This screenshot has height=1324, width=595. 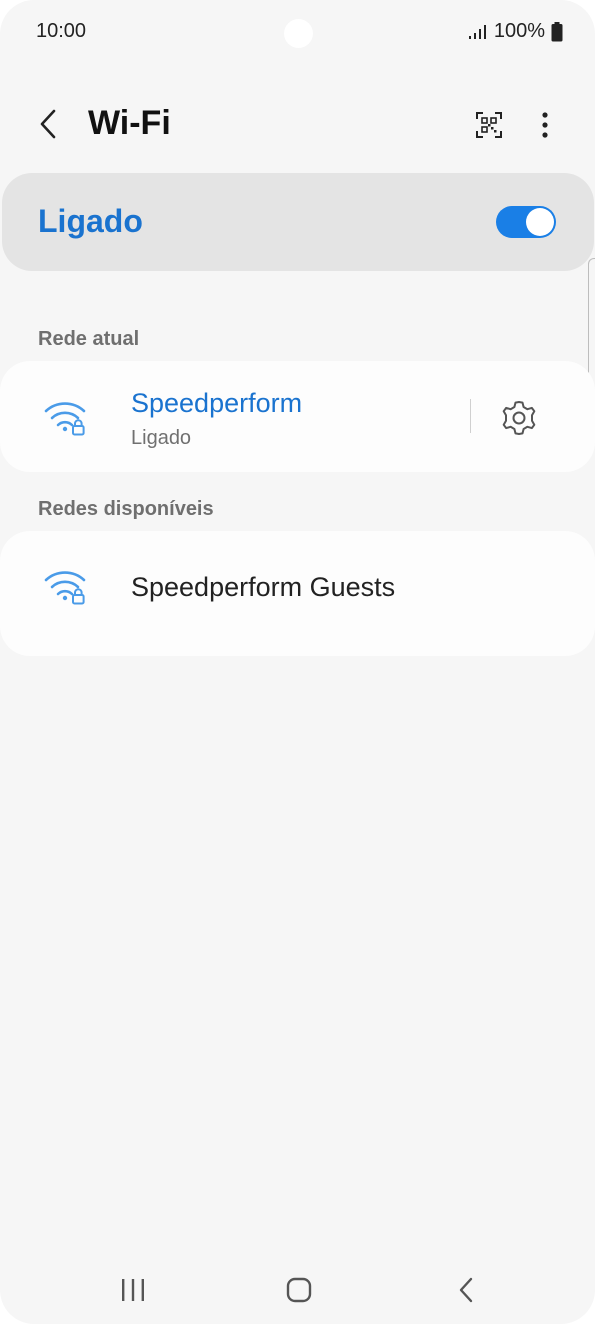 I want to click on current-network-section-title: Rede atual, so click(x=89, y=339).